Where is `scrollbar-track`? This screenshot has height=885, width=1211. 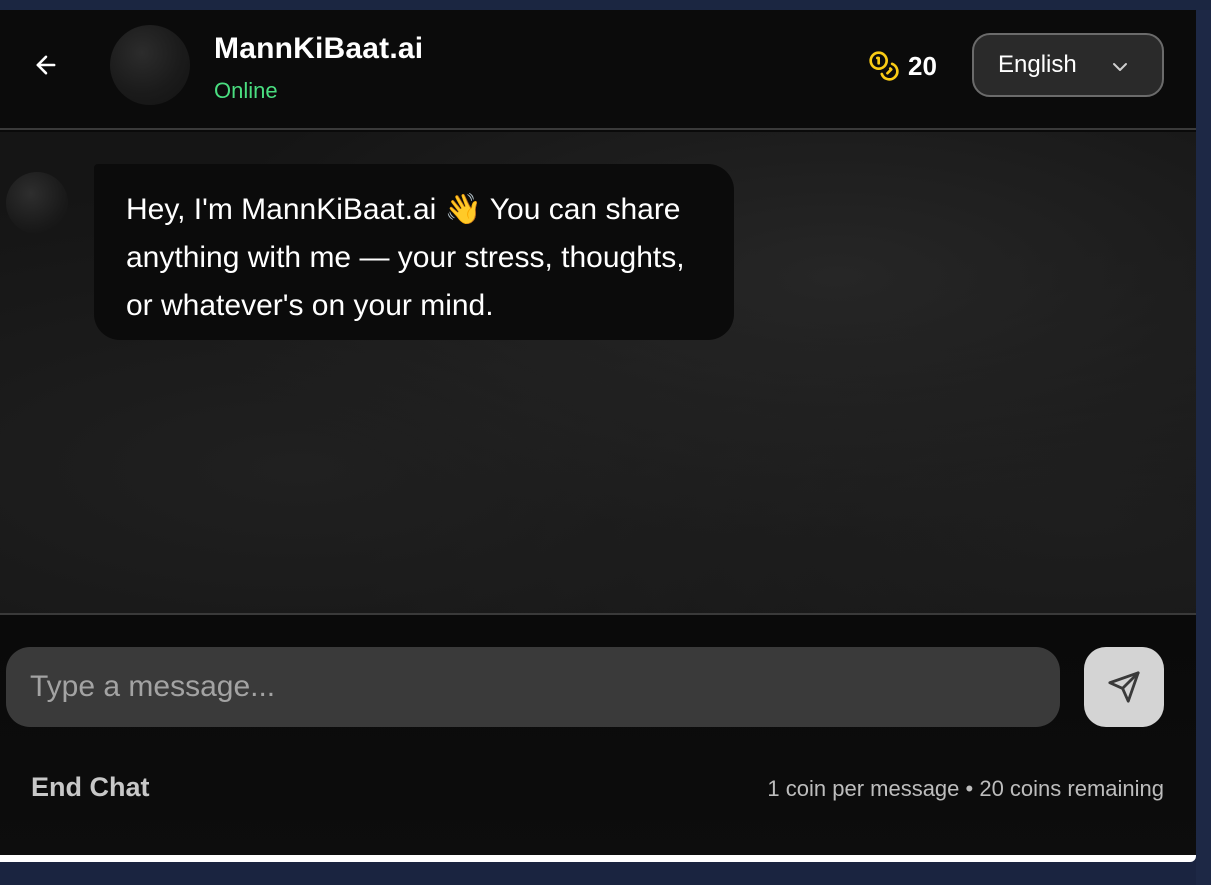
scrollbar-track is located at coordinates (1203, 447).